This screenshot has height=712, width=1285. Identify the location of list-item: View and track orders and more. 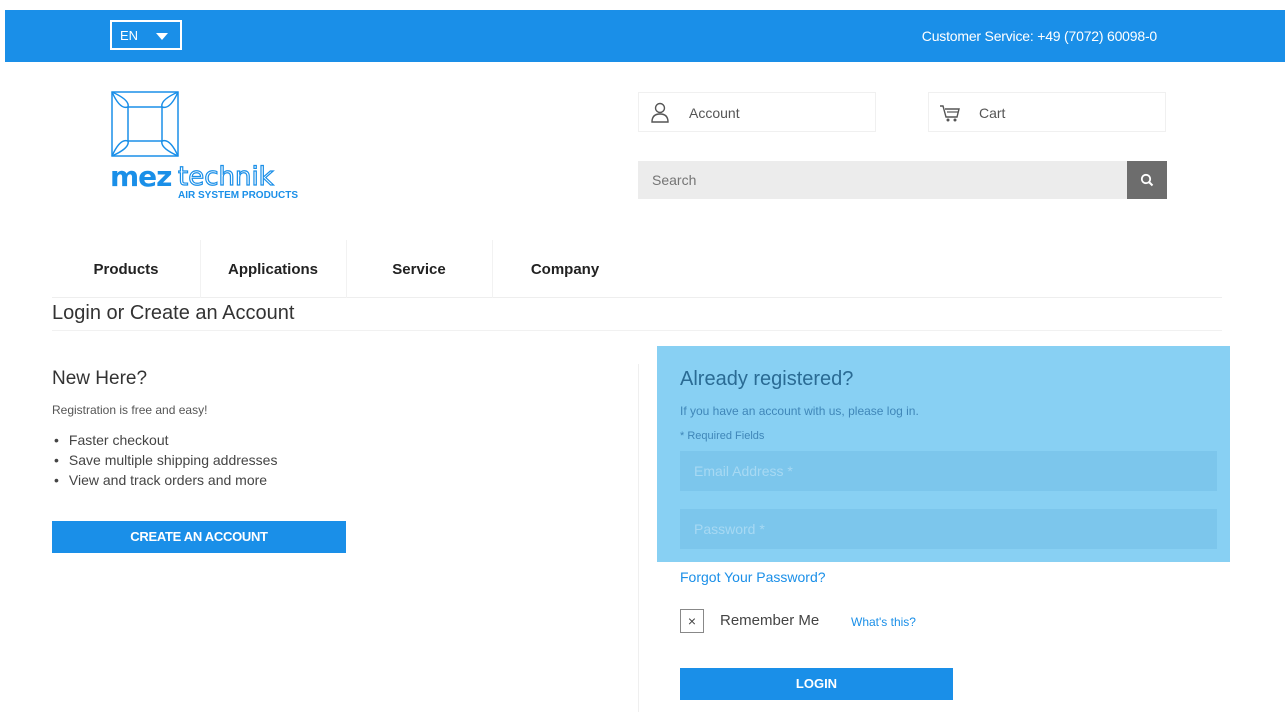
(164, 480).